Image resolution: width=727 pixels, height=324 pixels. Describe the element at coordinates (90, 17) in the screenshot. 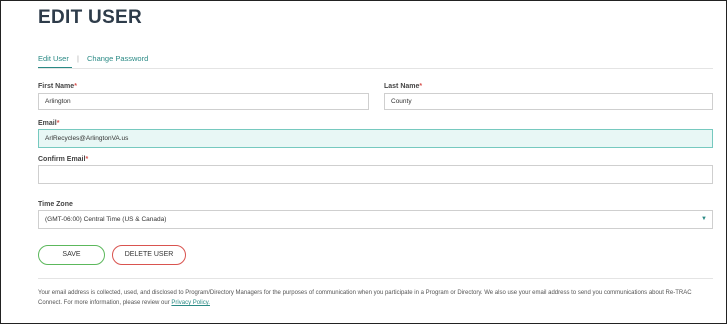

I see `page-title: EDIT USER` at that location.